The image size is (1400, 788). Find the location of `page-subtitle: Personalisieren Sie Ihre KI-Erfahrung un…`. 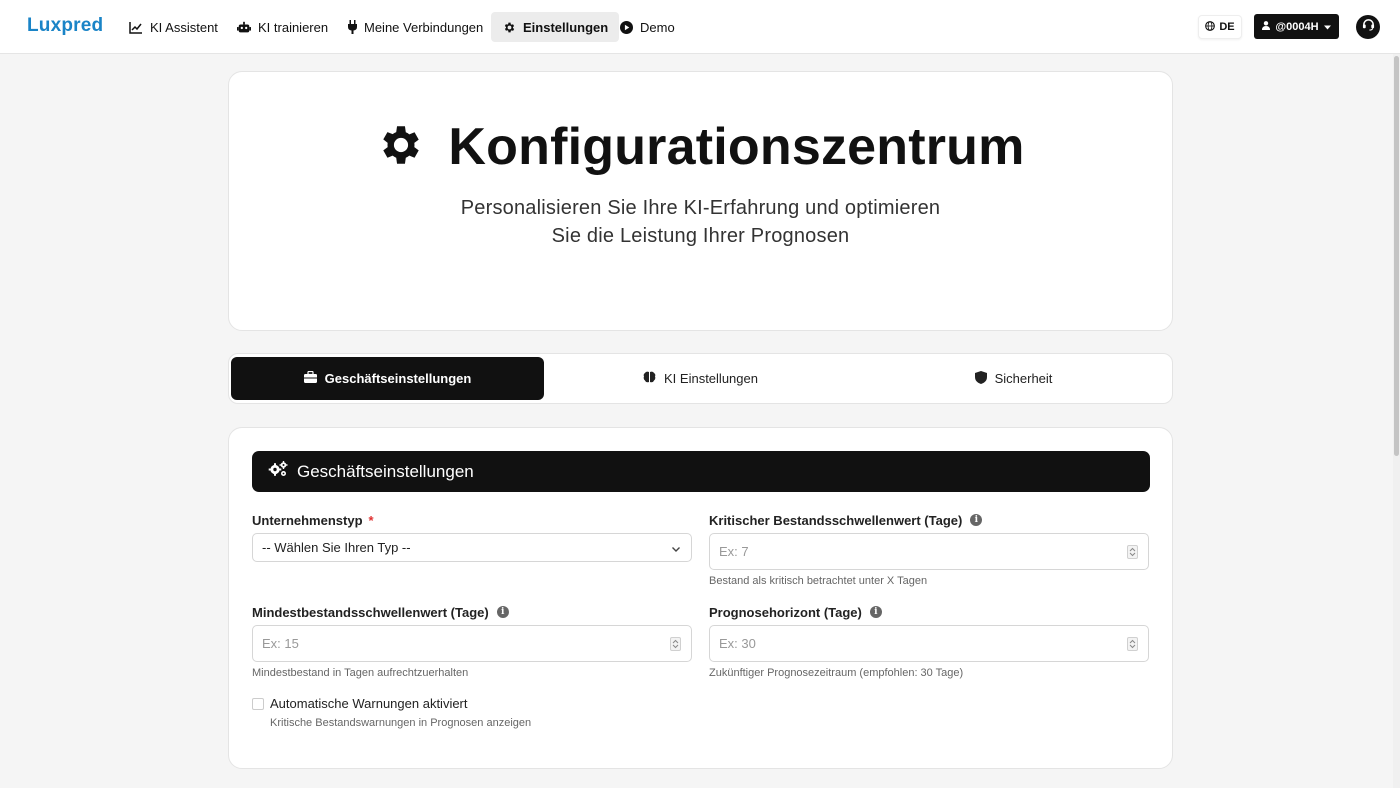

page-subtitle: Personalisieren Sie Ihre KI-Erfahrung un… is located at coordinates (700, 222).